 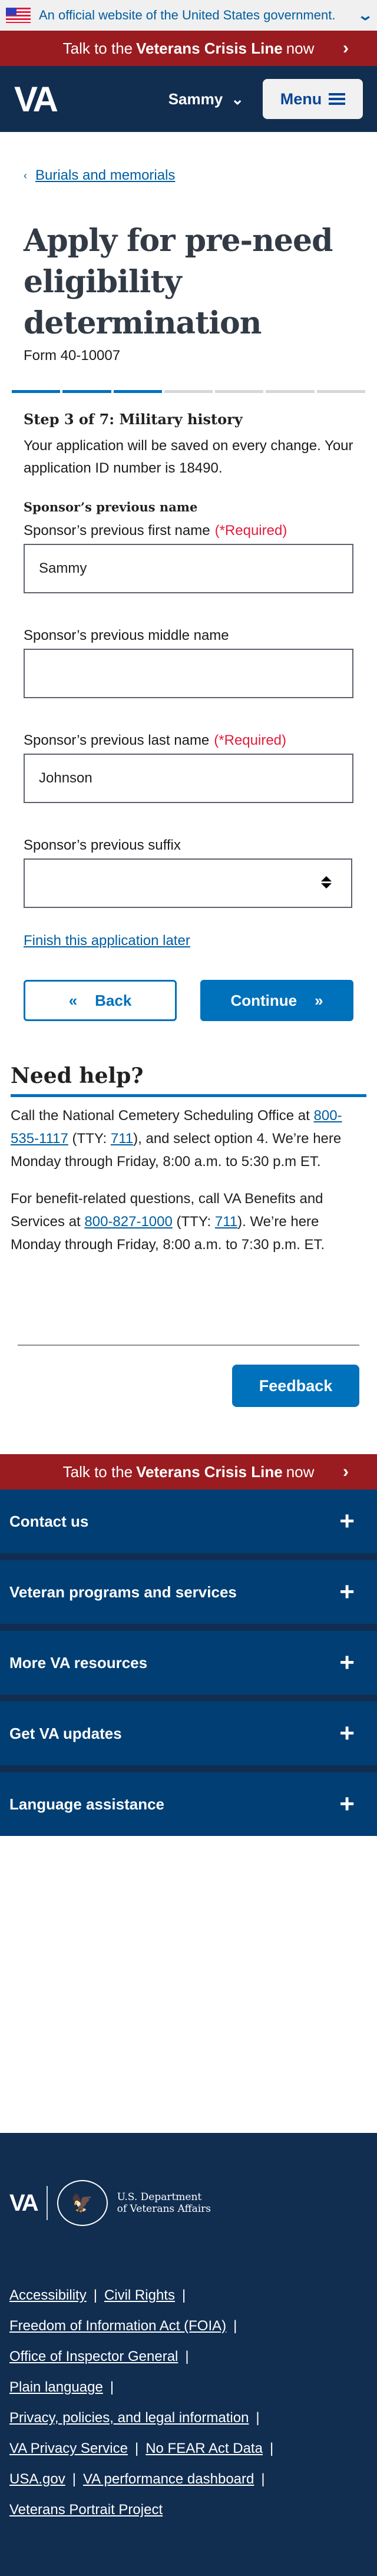 What do you see at coordinates (188, 1080) in the screenshot?
I see `need-help-title: Need help?` at bounding box center [188, 1080].